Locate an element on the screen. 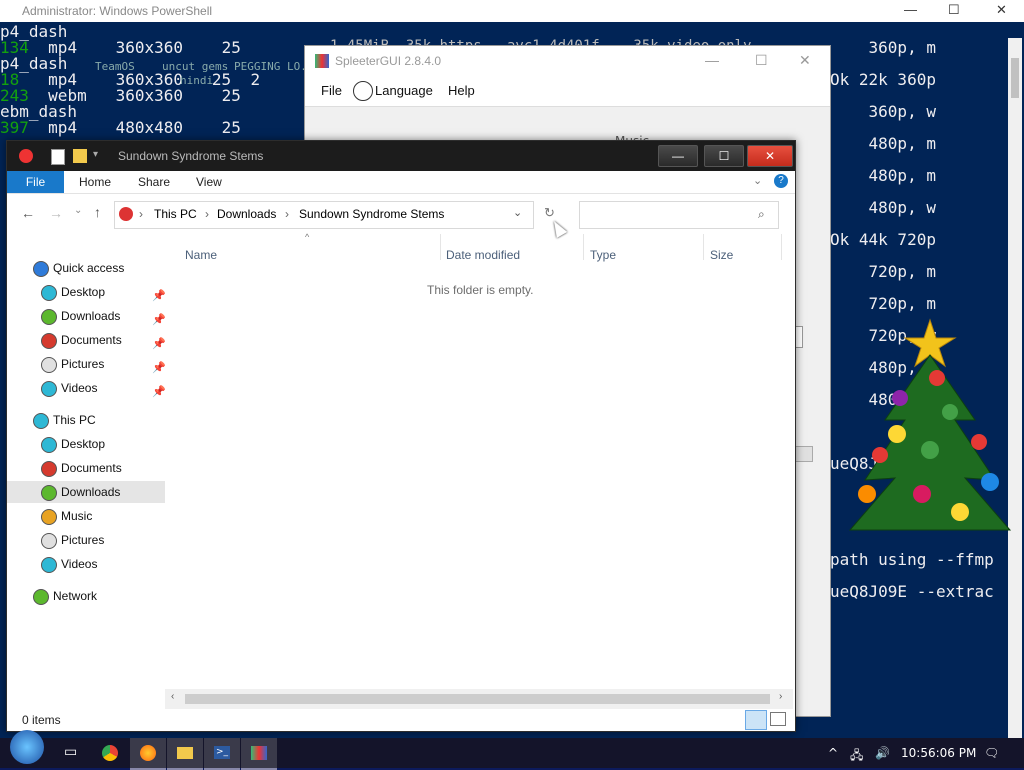 This screenshot has height=770, width=1024. windows-logo-icon is located at coordinates (27, 747).